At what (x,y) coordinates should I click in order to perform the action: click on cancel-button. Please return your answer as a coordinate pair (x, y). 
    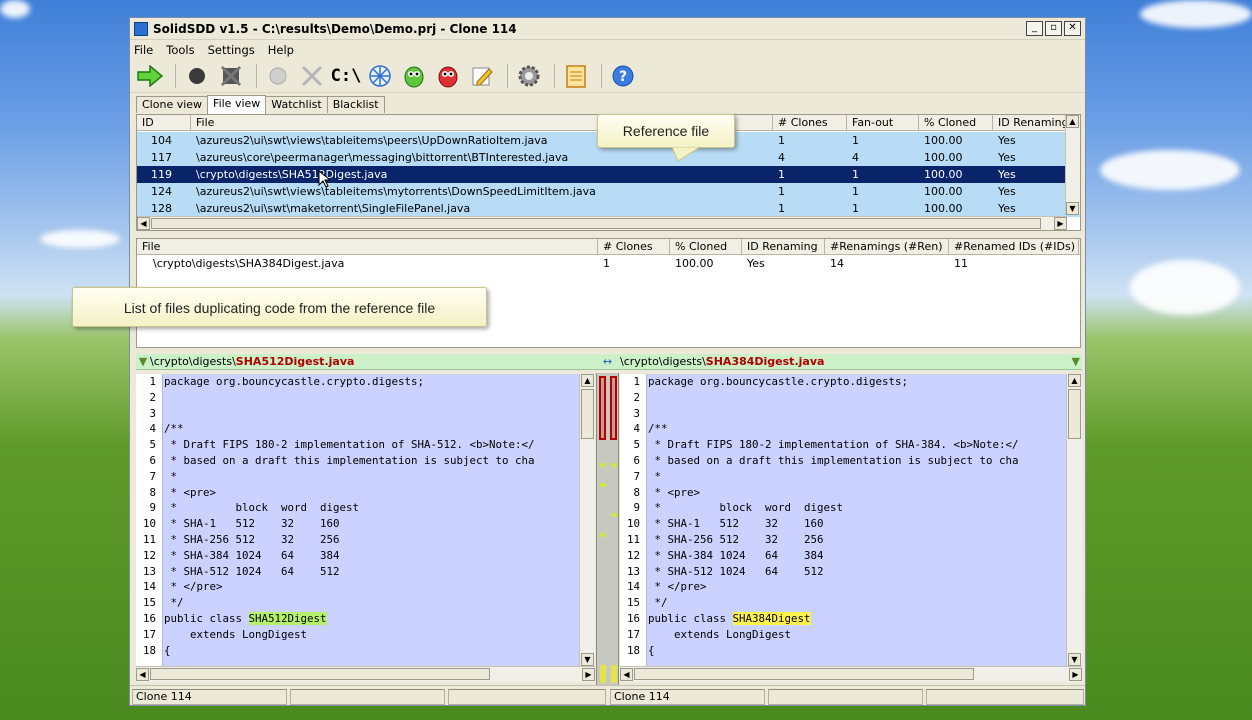
    Looking at the image, I should click on (231, 76).